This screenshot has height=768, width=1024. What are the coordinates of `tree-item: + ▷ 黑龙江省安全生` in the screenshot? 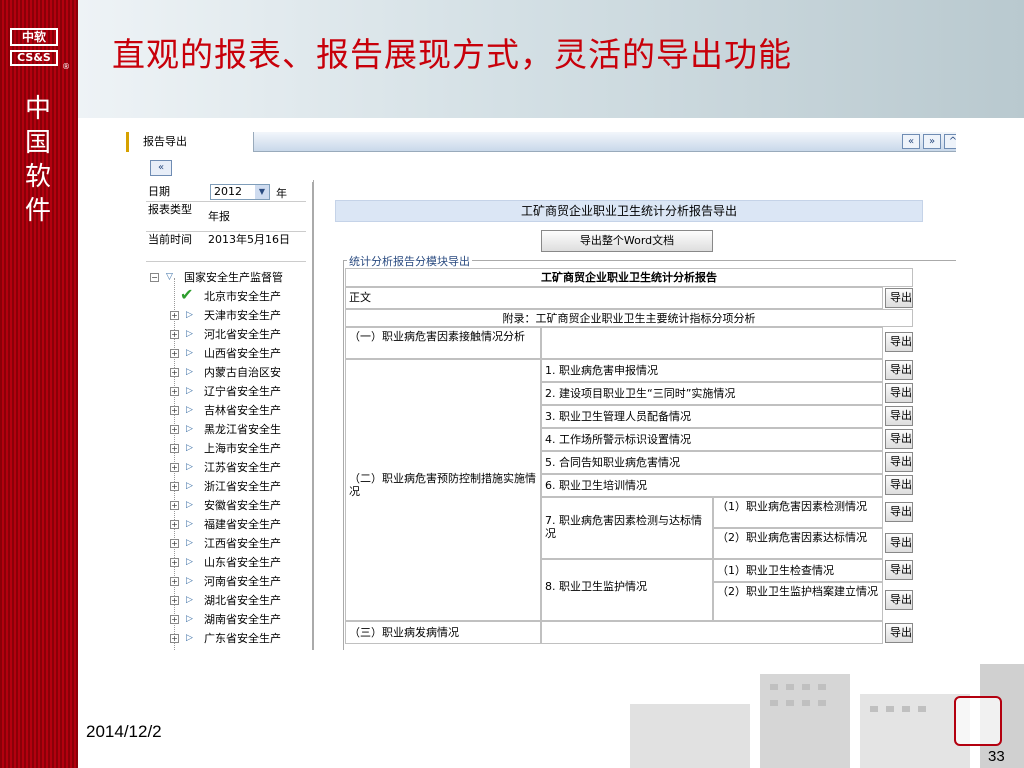 It's located at (230, 429).